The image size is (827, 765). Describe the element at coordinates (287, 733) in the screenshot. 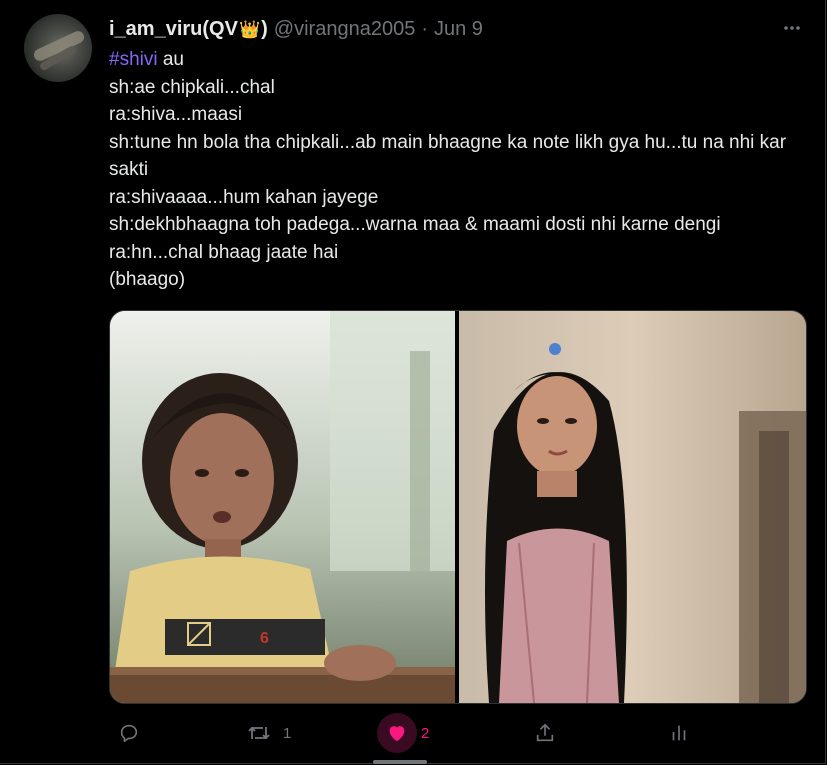

I see `retweet-count: 1` at that location.